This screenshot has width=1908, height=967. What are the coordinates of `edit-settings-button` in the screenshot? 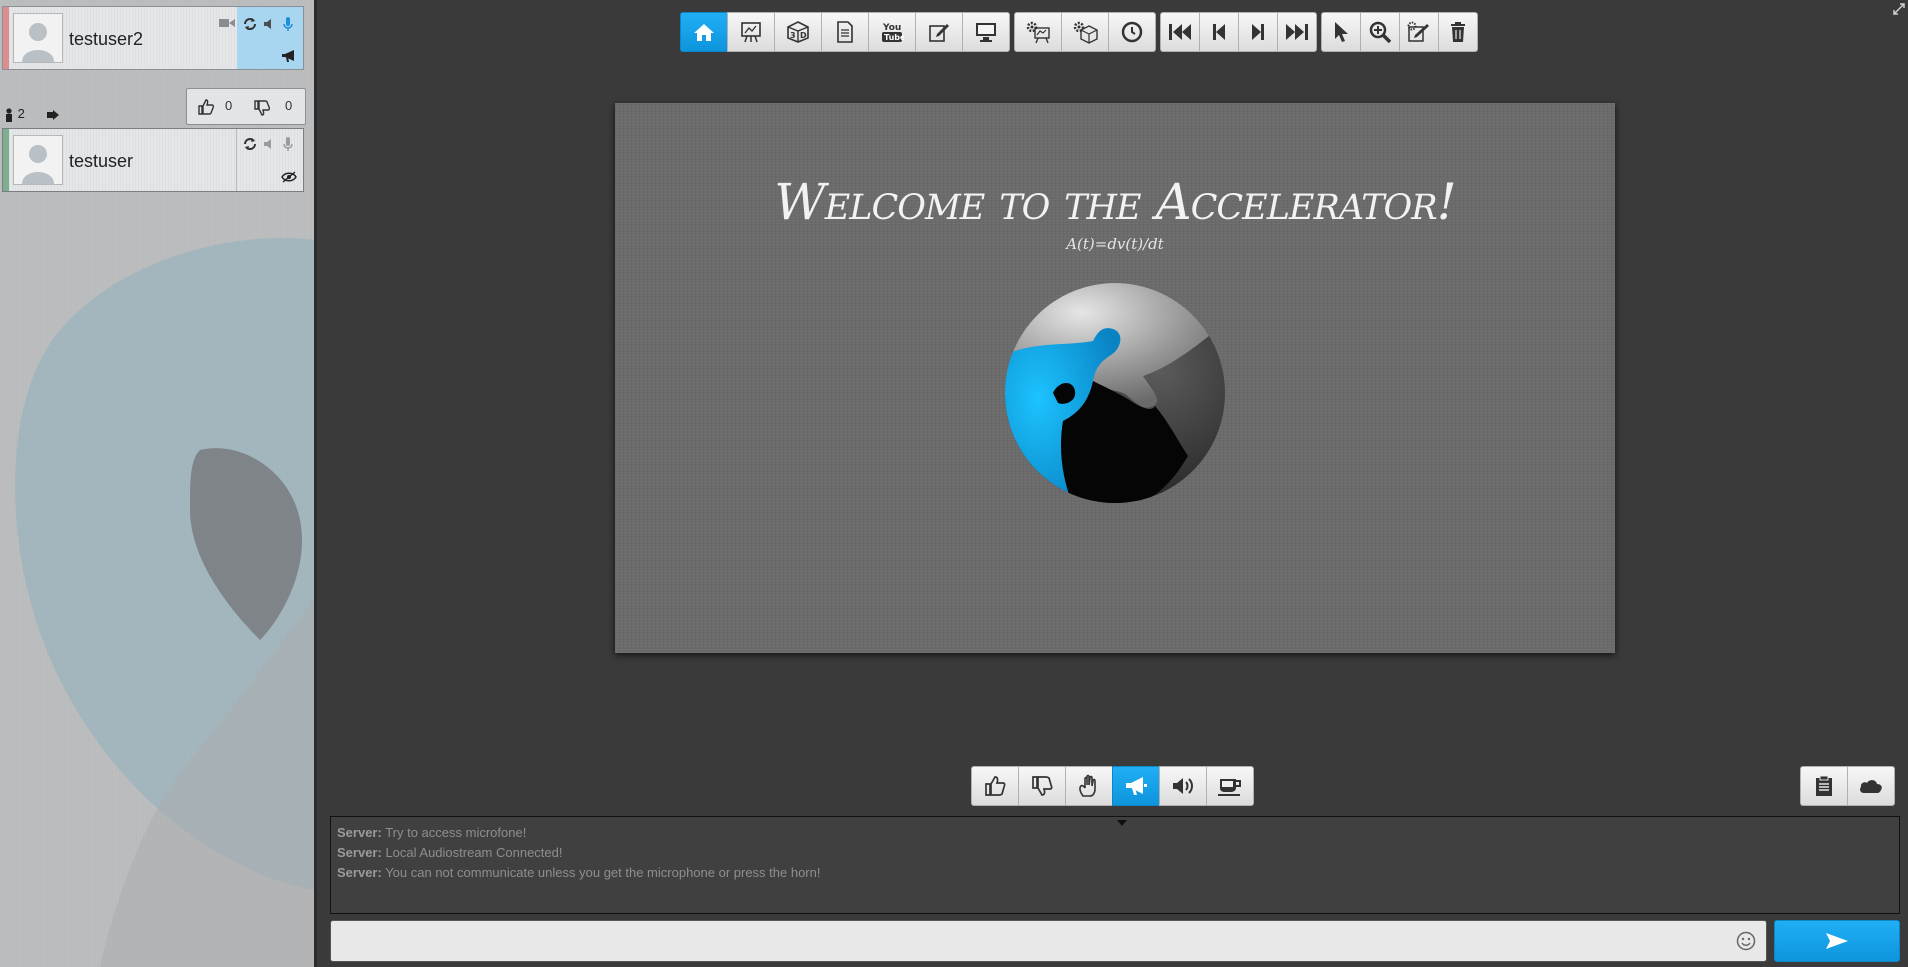 It's located at (1419, 32).